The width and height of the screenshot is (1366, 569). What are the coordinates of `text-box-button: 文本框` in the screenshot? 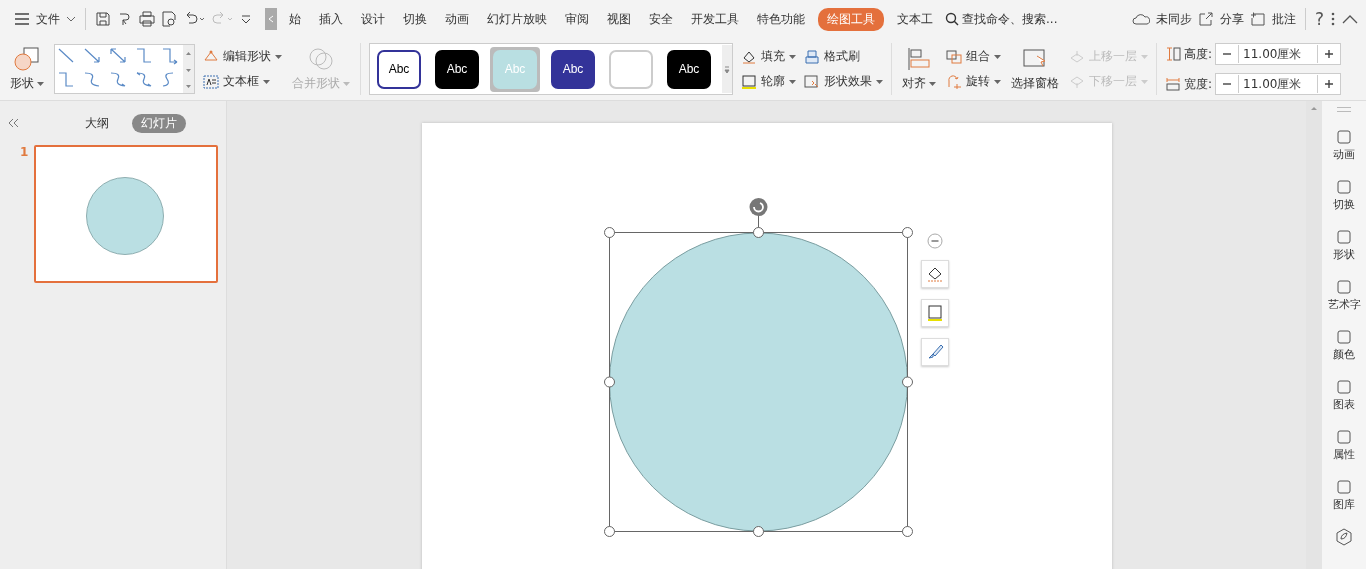 It's located at (242, 81).